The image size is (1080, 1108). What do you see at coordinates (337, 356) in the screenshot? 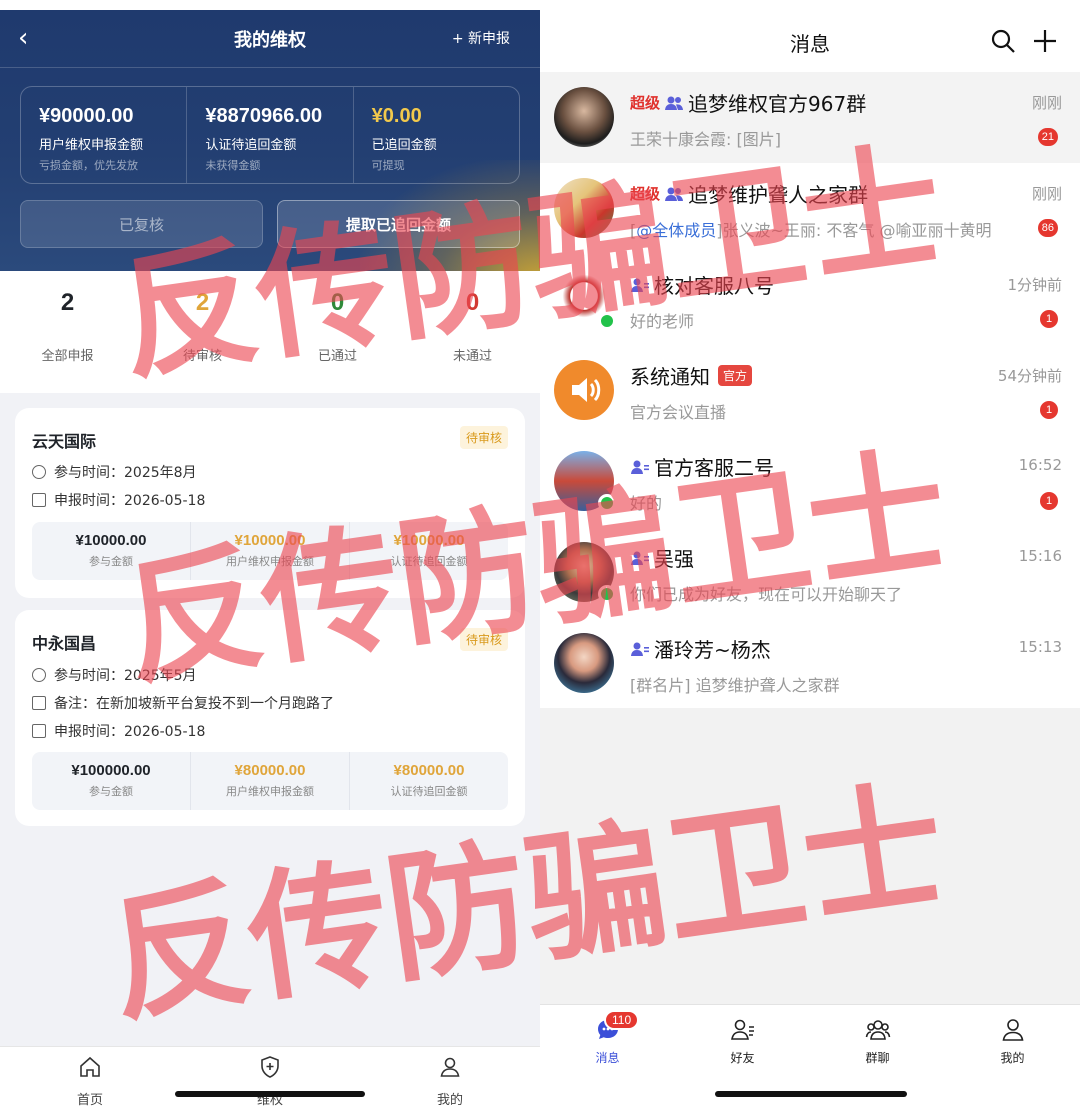
I see `stat-label: 已通过` at bounding box center [337, 356].